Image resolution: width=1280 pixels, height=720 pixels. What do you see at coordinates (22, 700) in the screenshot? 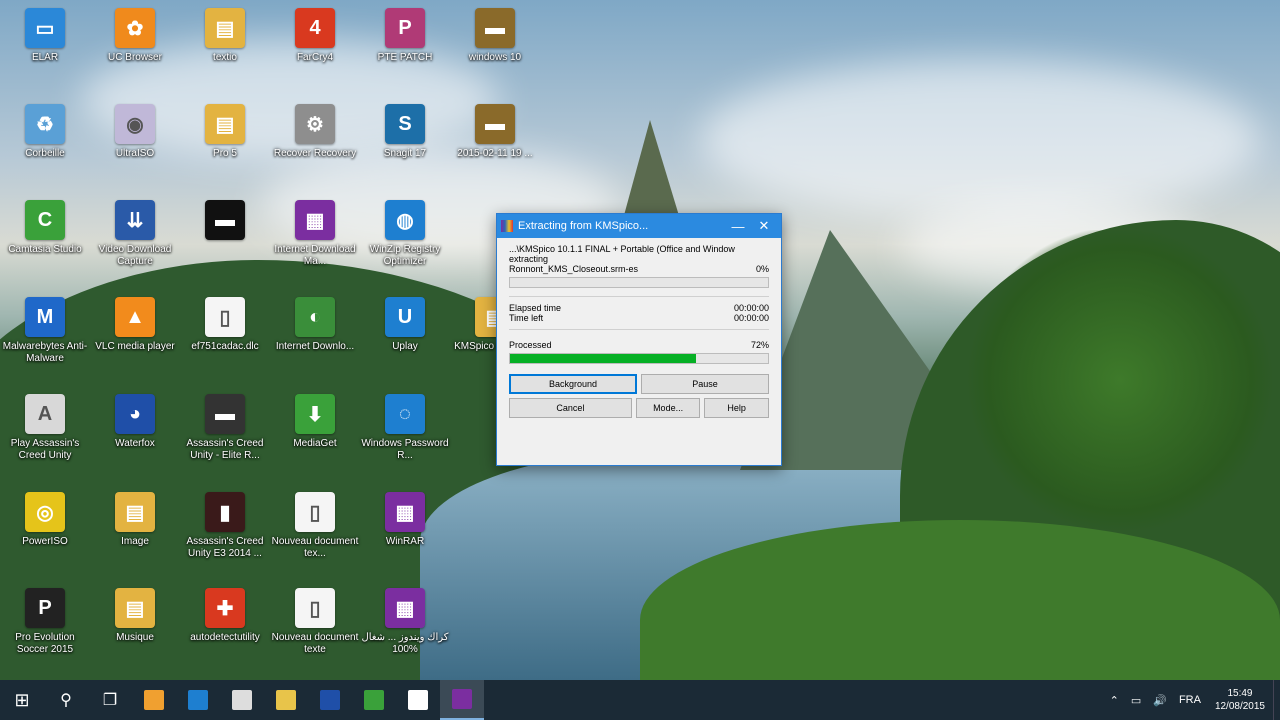
I see `start-button: ⊞` at bounding box center [22, 700].